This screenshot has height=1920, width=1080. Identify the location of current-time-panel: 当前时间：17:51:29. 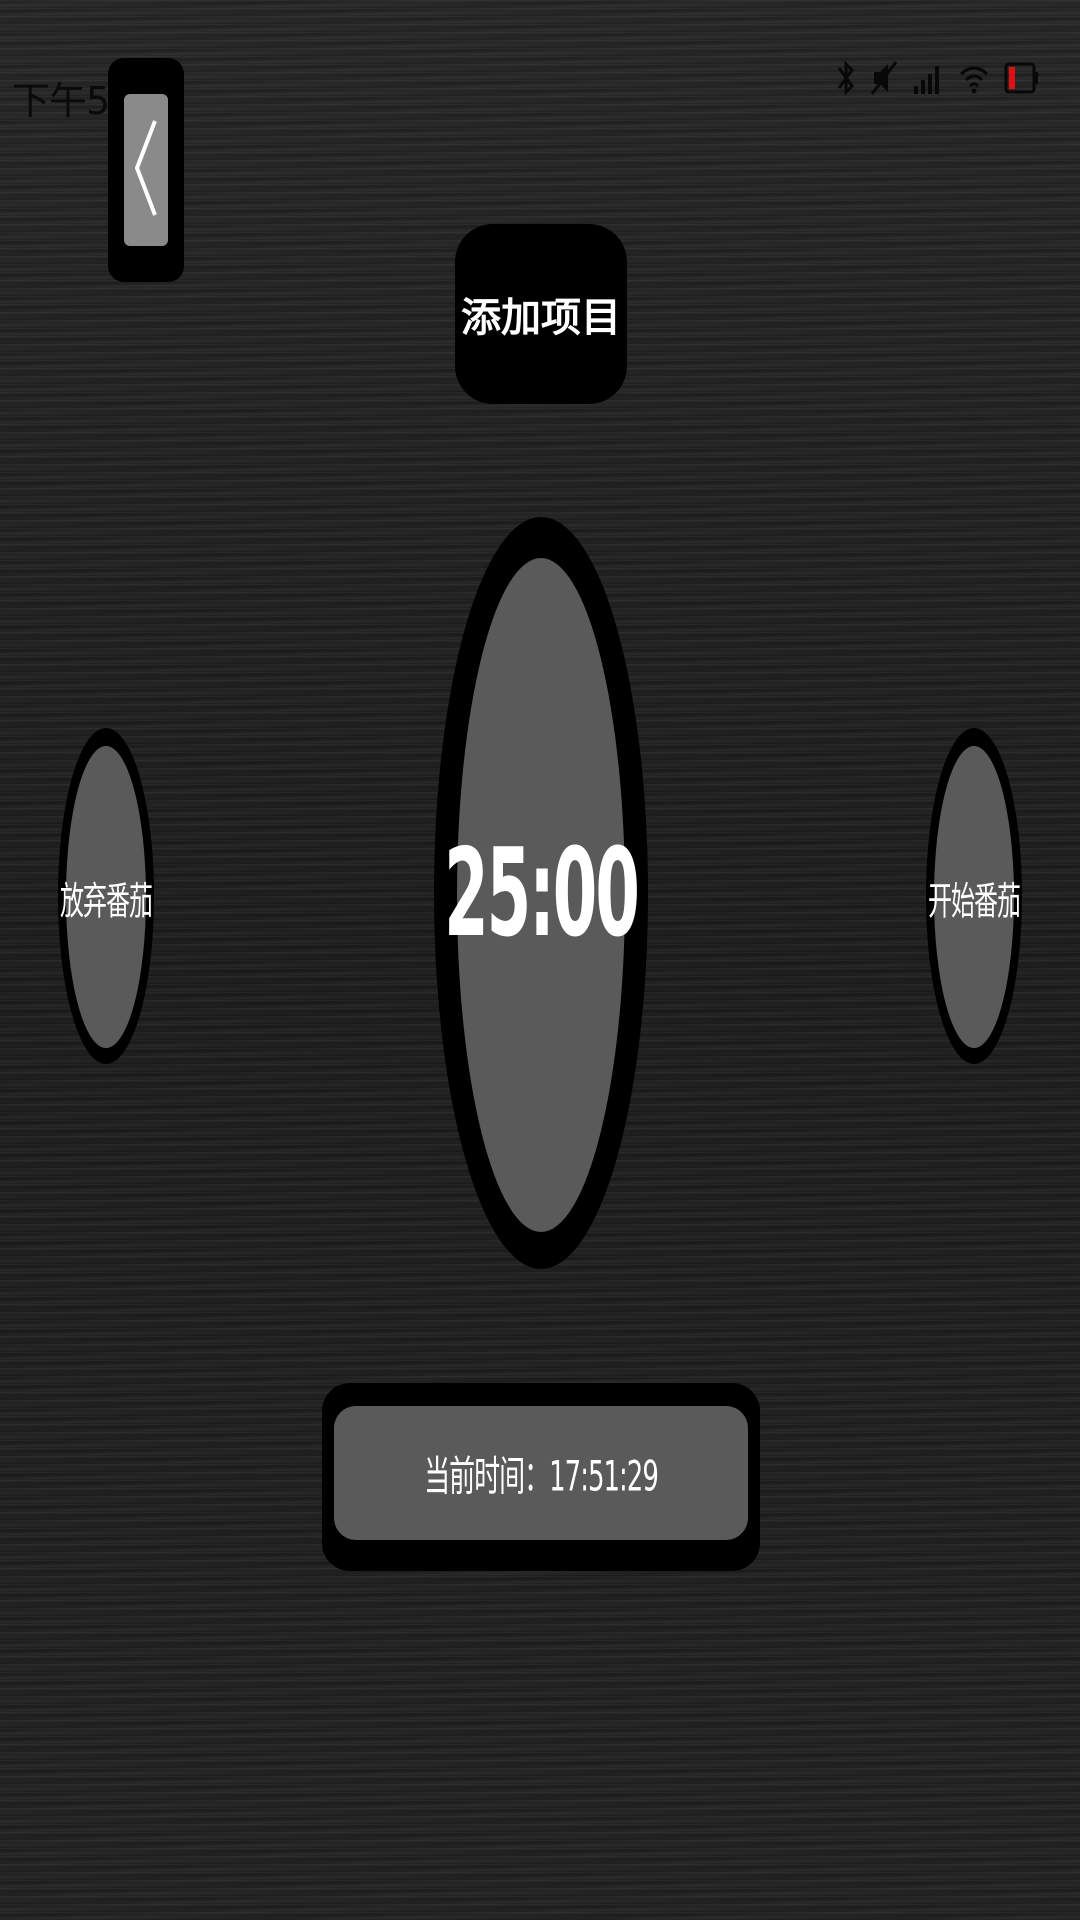
(541, 1473).